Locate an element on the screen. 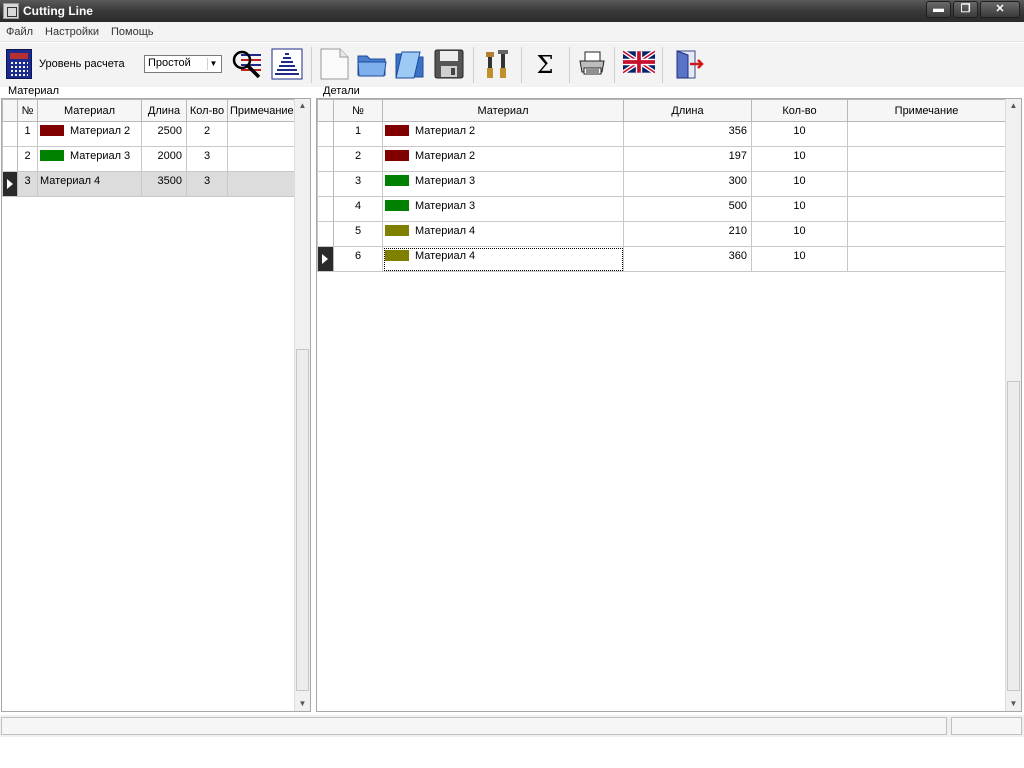 The height and width of the screenshot is (768, 1024). length-cell: 356 is located at coordinates (687, 134).